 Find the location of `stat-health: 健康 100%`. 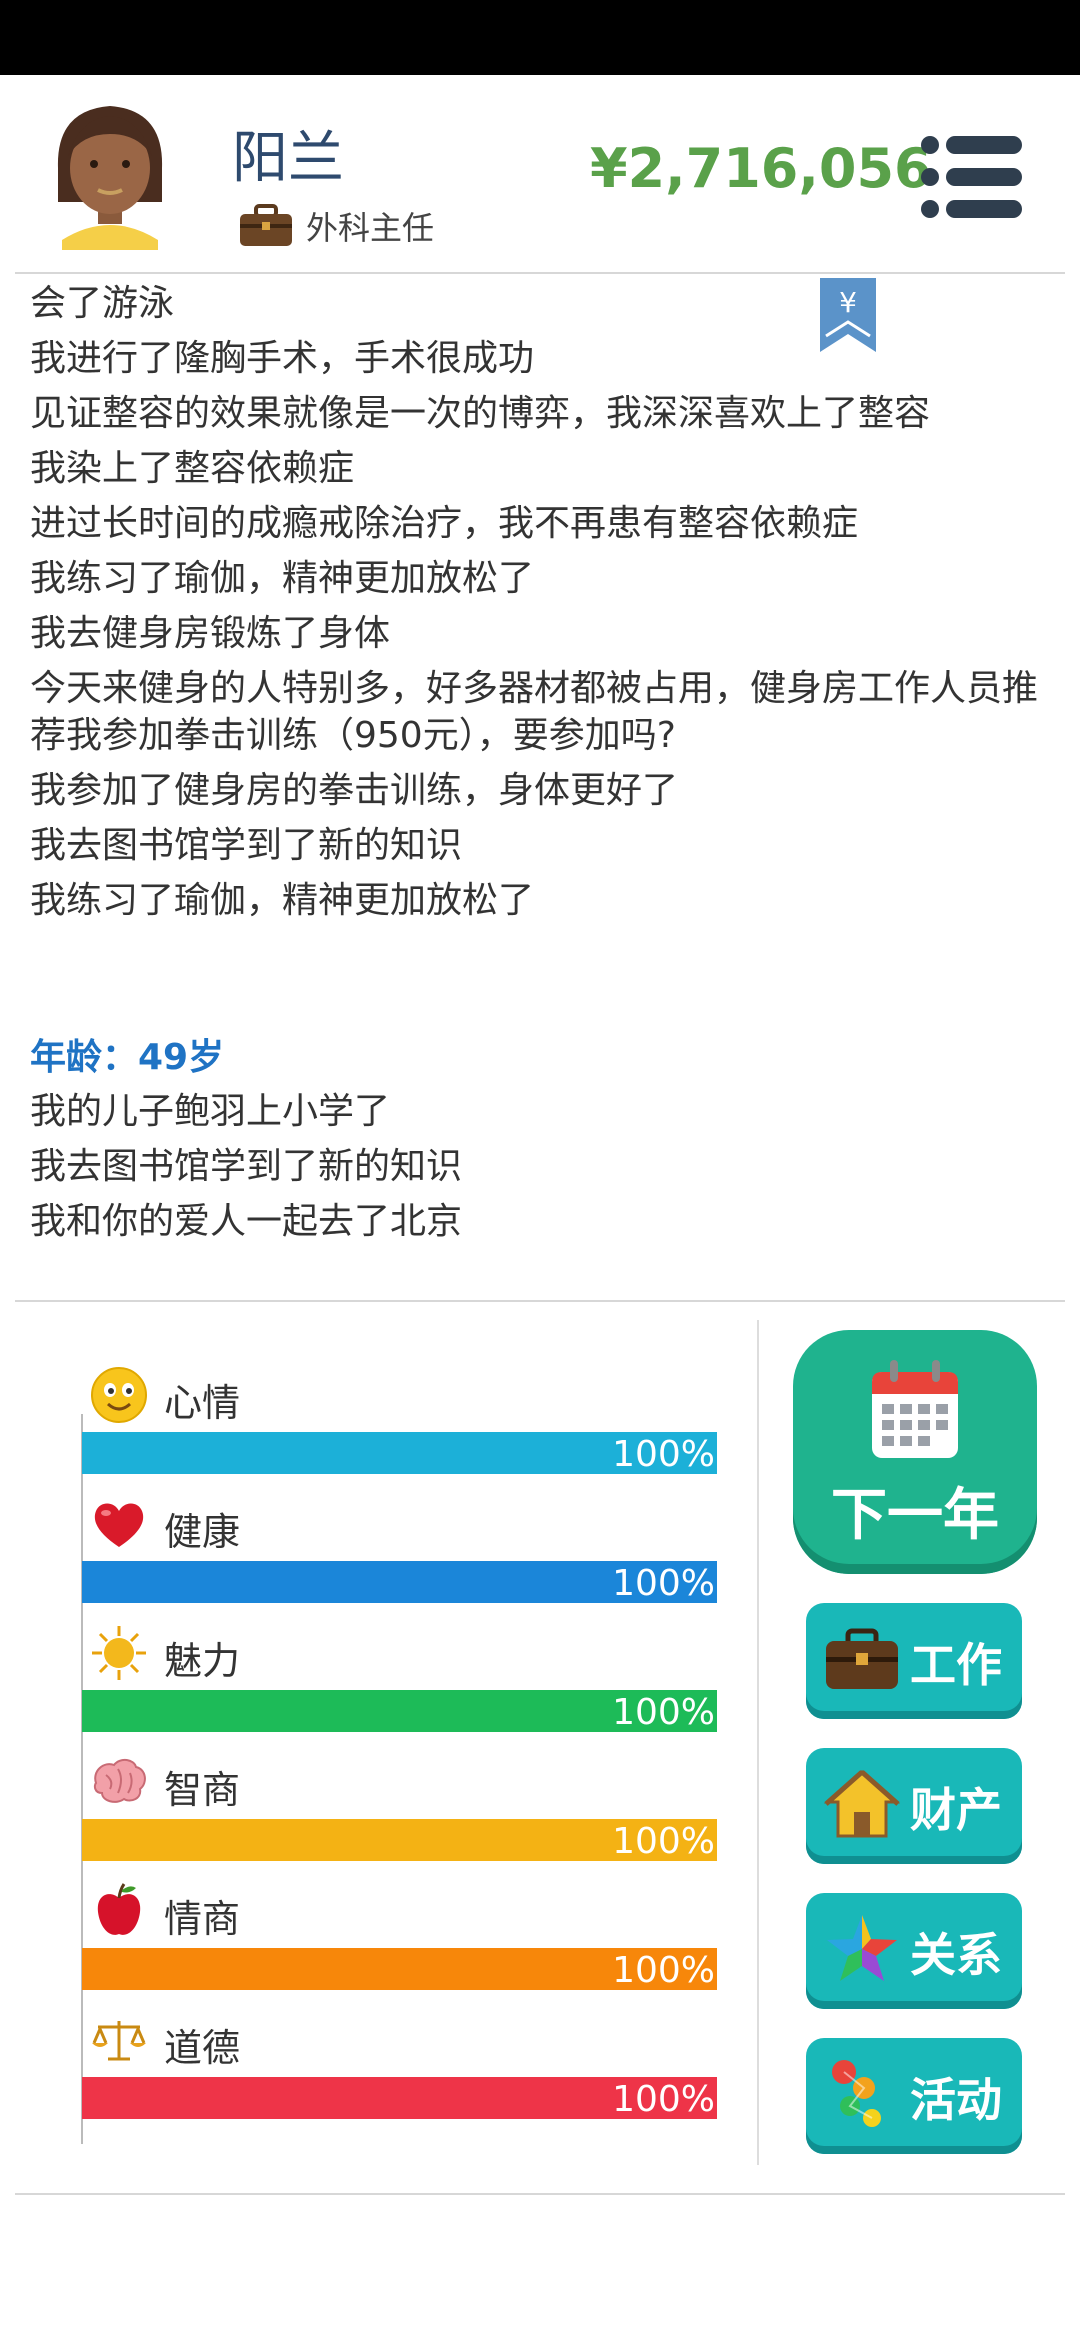

stat-health: 健康 100% is located at coordinates (399, 1555).